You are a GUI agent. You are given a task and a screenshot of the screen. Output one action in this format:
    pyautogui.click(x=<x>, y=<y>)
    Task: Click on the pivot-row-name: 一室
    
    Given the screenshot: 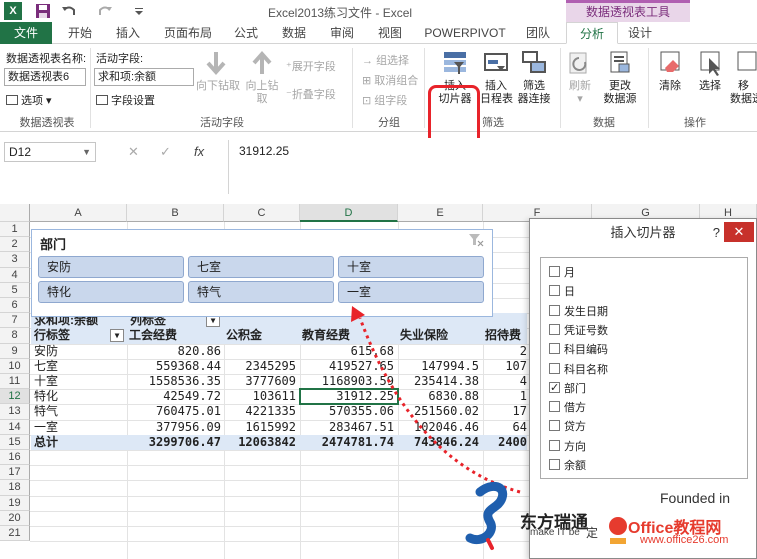 What is the action you would take?
    pyautogui.click(x=79, y=427)
    